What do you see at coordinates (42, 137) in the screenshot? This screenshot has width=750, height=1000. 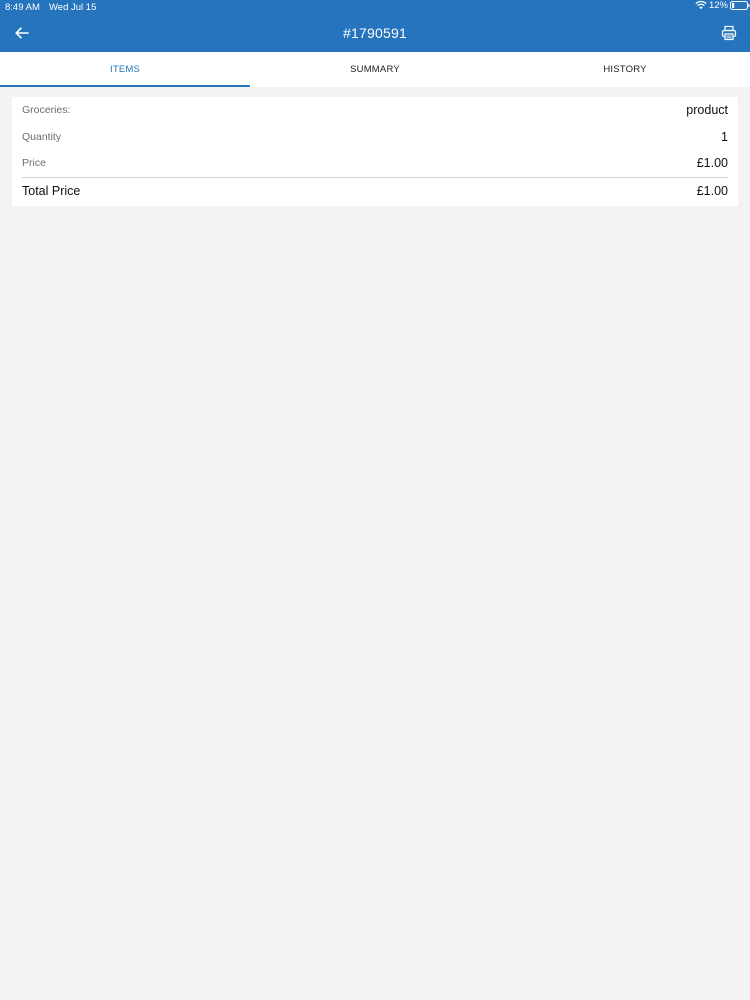 I see `quantity-label: Quantity` at bounding box center [42, 137].